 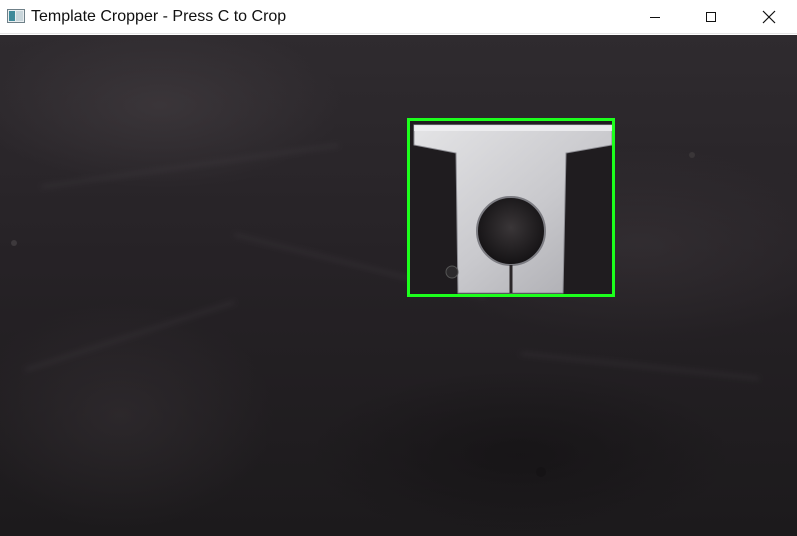 I want to click on close-icon, so click(x=769, y=16).